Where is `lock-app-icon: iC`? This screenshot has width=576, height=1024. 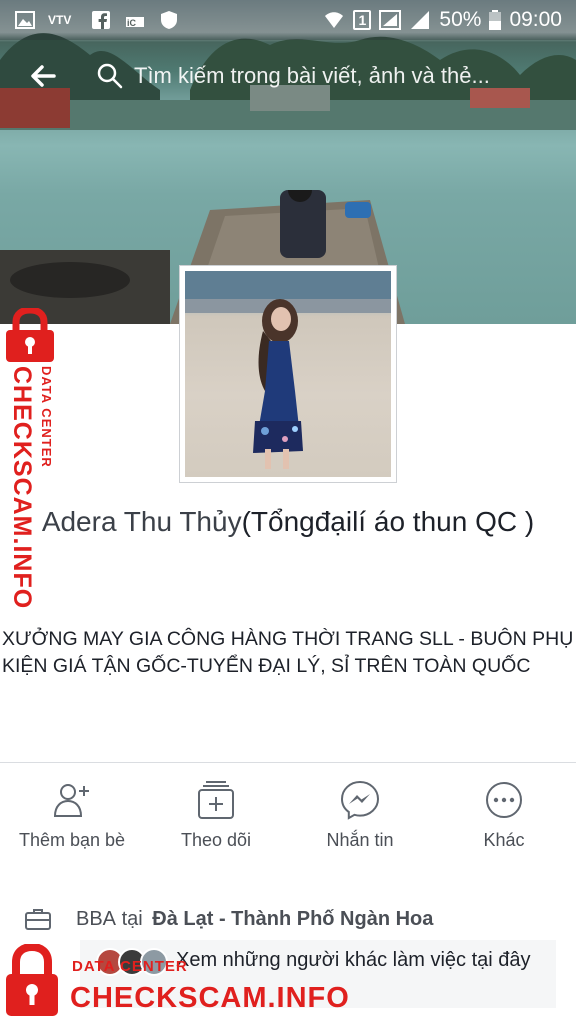 lock-app-icon: iC is located at coordinates (135, 20).